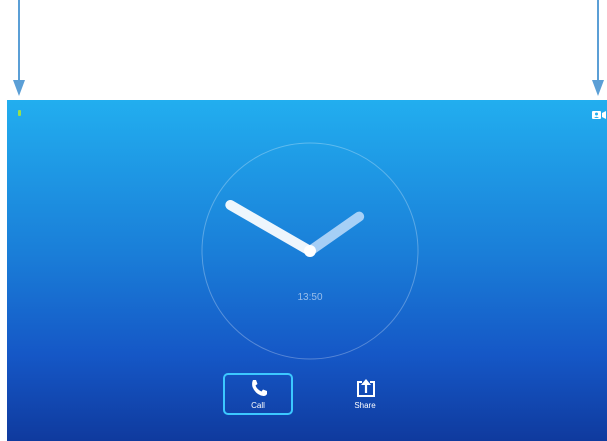 This screenshot has width=607, height=441. Describe the element at coordinates (310, 297) in the screenshot. I see `clock-time-label: 13:50` at that location.